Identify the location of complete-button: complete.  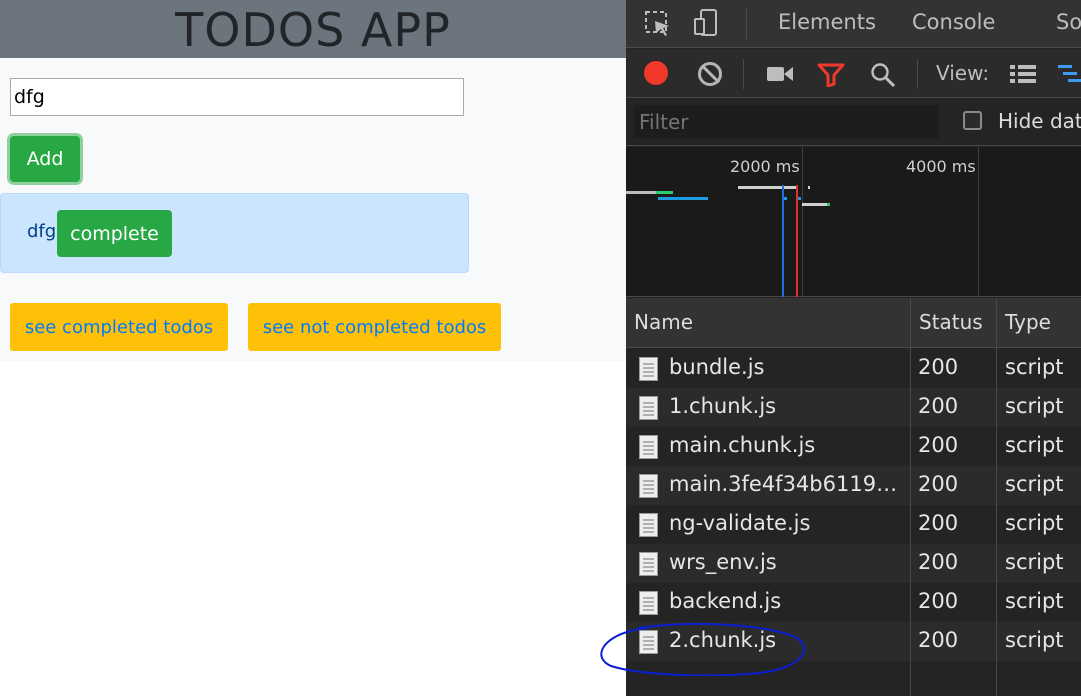
(114, 233).